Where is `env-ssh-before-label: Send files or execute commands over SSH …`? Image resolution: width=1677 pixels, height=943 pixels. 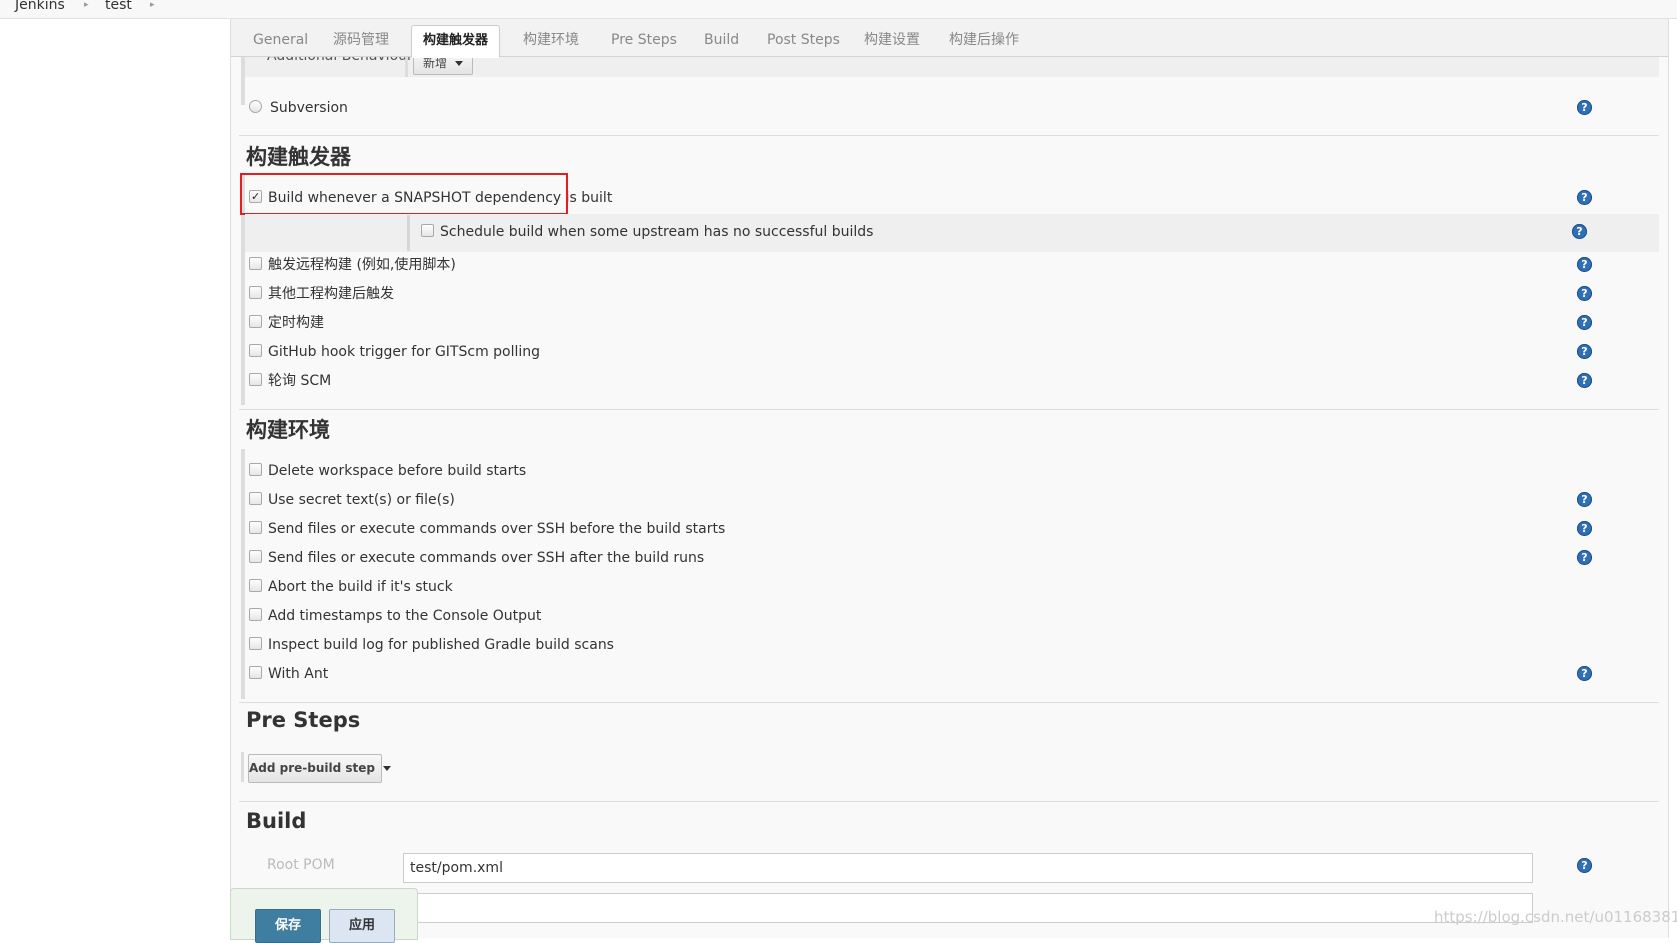 env-ssh-before-label: Send files or execute commands over SSH … is located at coordinates (497, 529).